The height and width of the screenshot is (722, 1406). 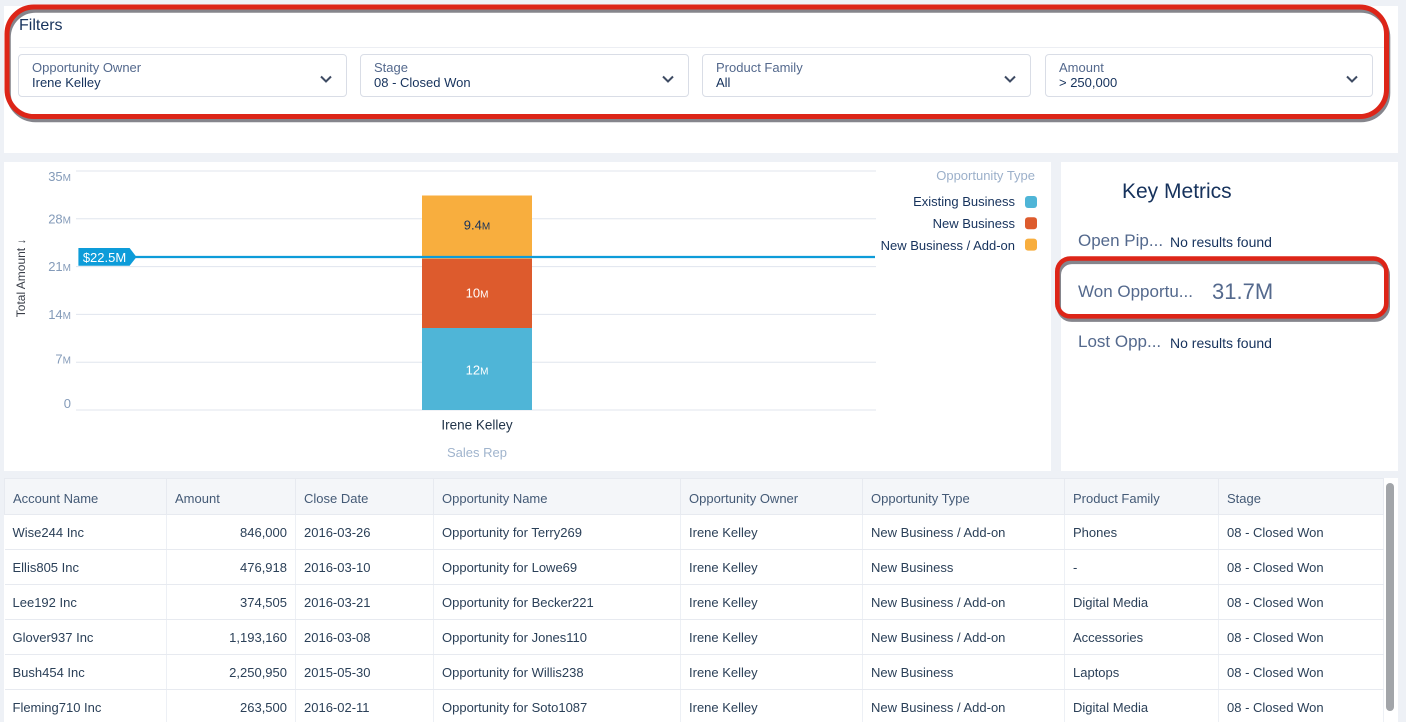 I want to click on svg-text: 14M, so click(x=59, y=314).